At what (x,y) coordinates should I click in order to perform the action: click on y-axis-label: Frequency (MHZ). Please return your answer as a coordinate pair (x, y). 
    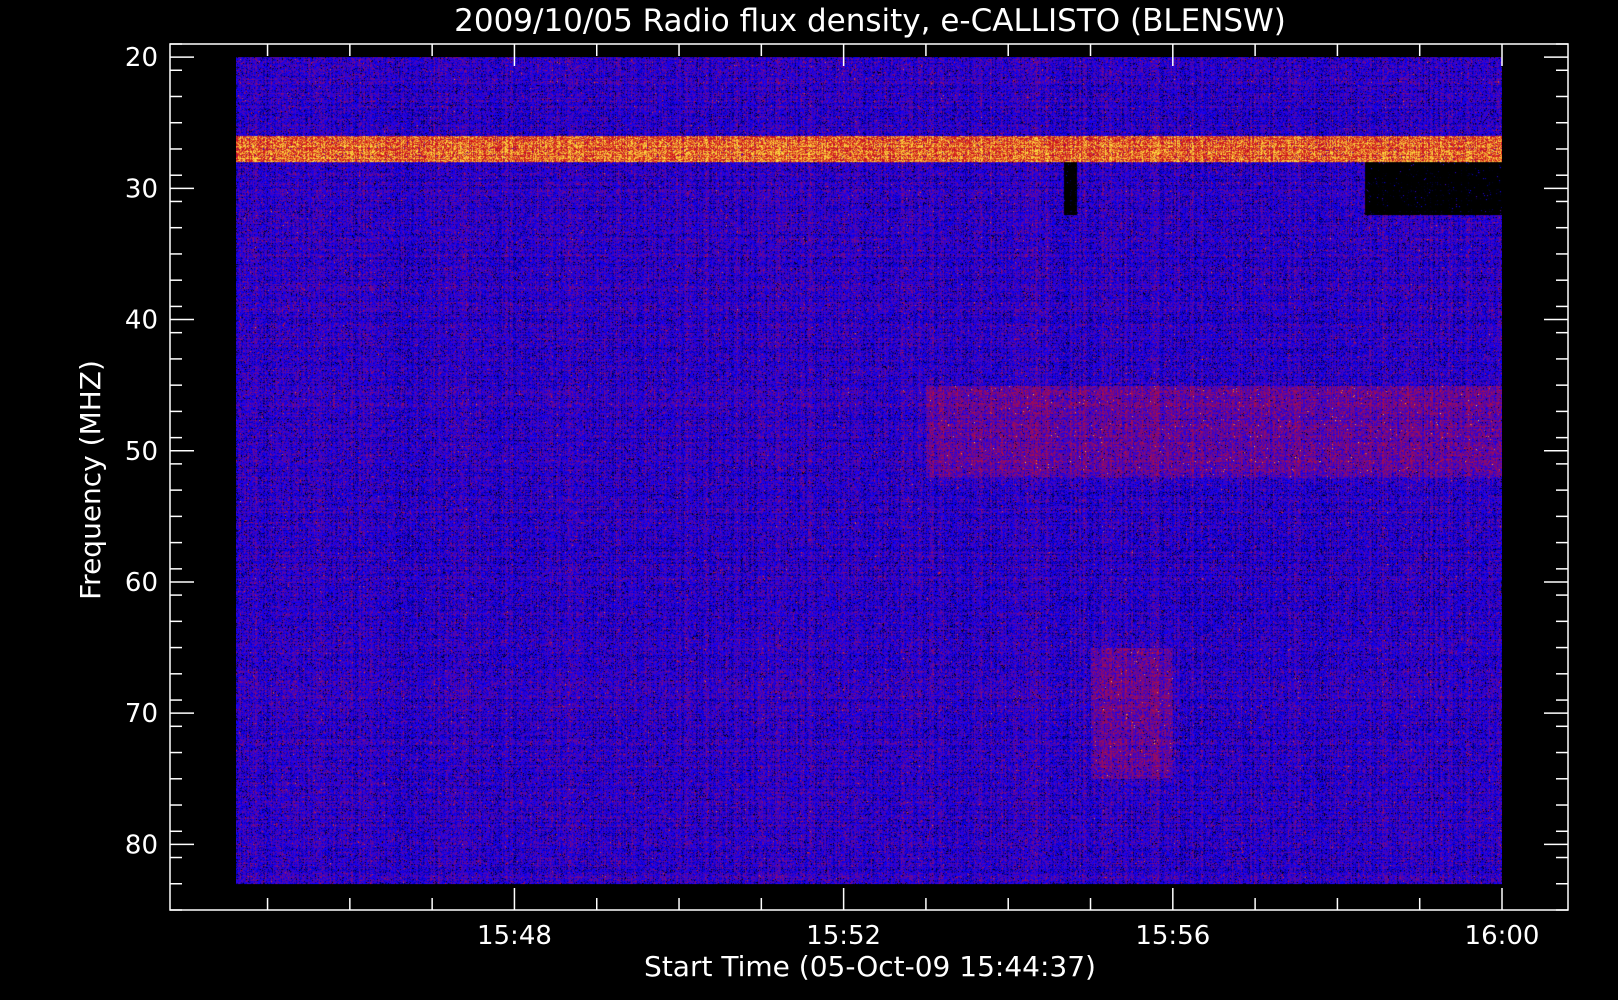
    Looking at the image, I should click on (90, 480).